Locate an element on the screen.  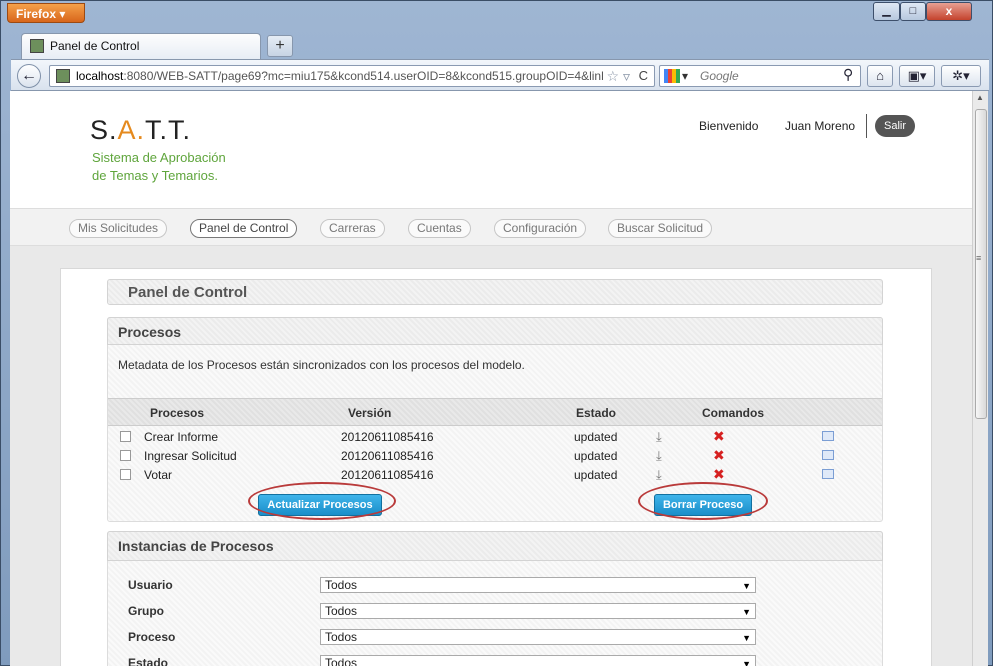
process-name: Ingresar Solicitud is located at coordinates (190, 456).